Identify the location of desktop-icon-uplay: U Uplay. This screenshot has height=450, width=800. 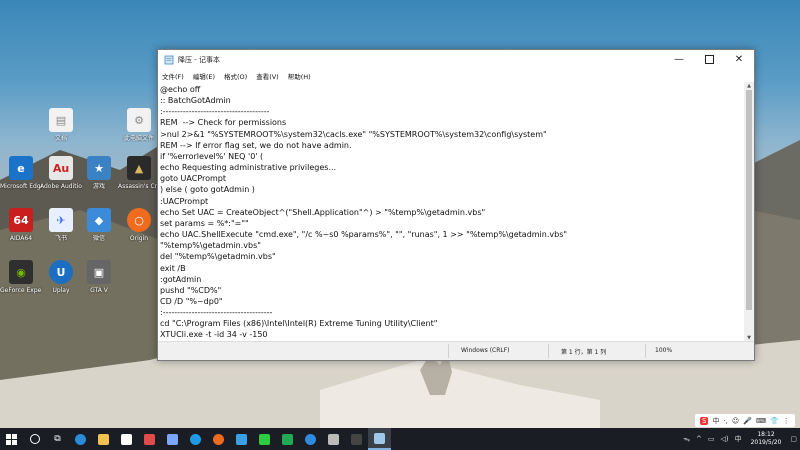
(61, 277).